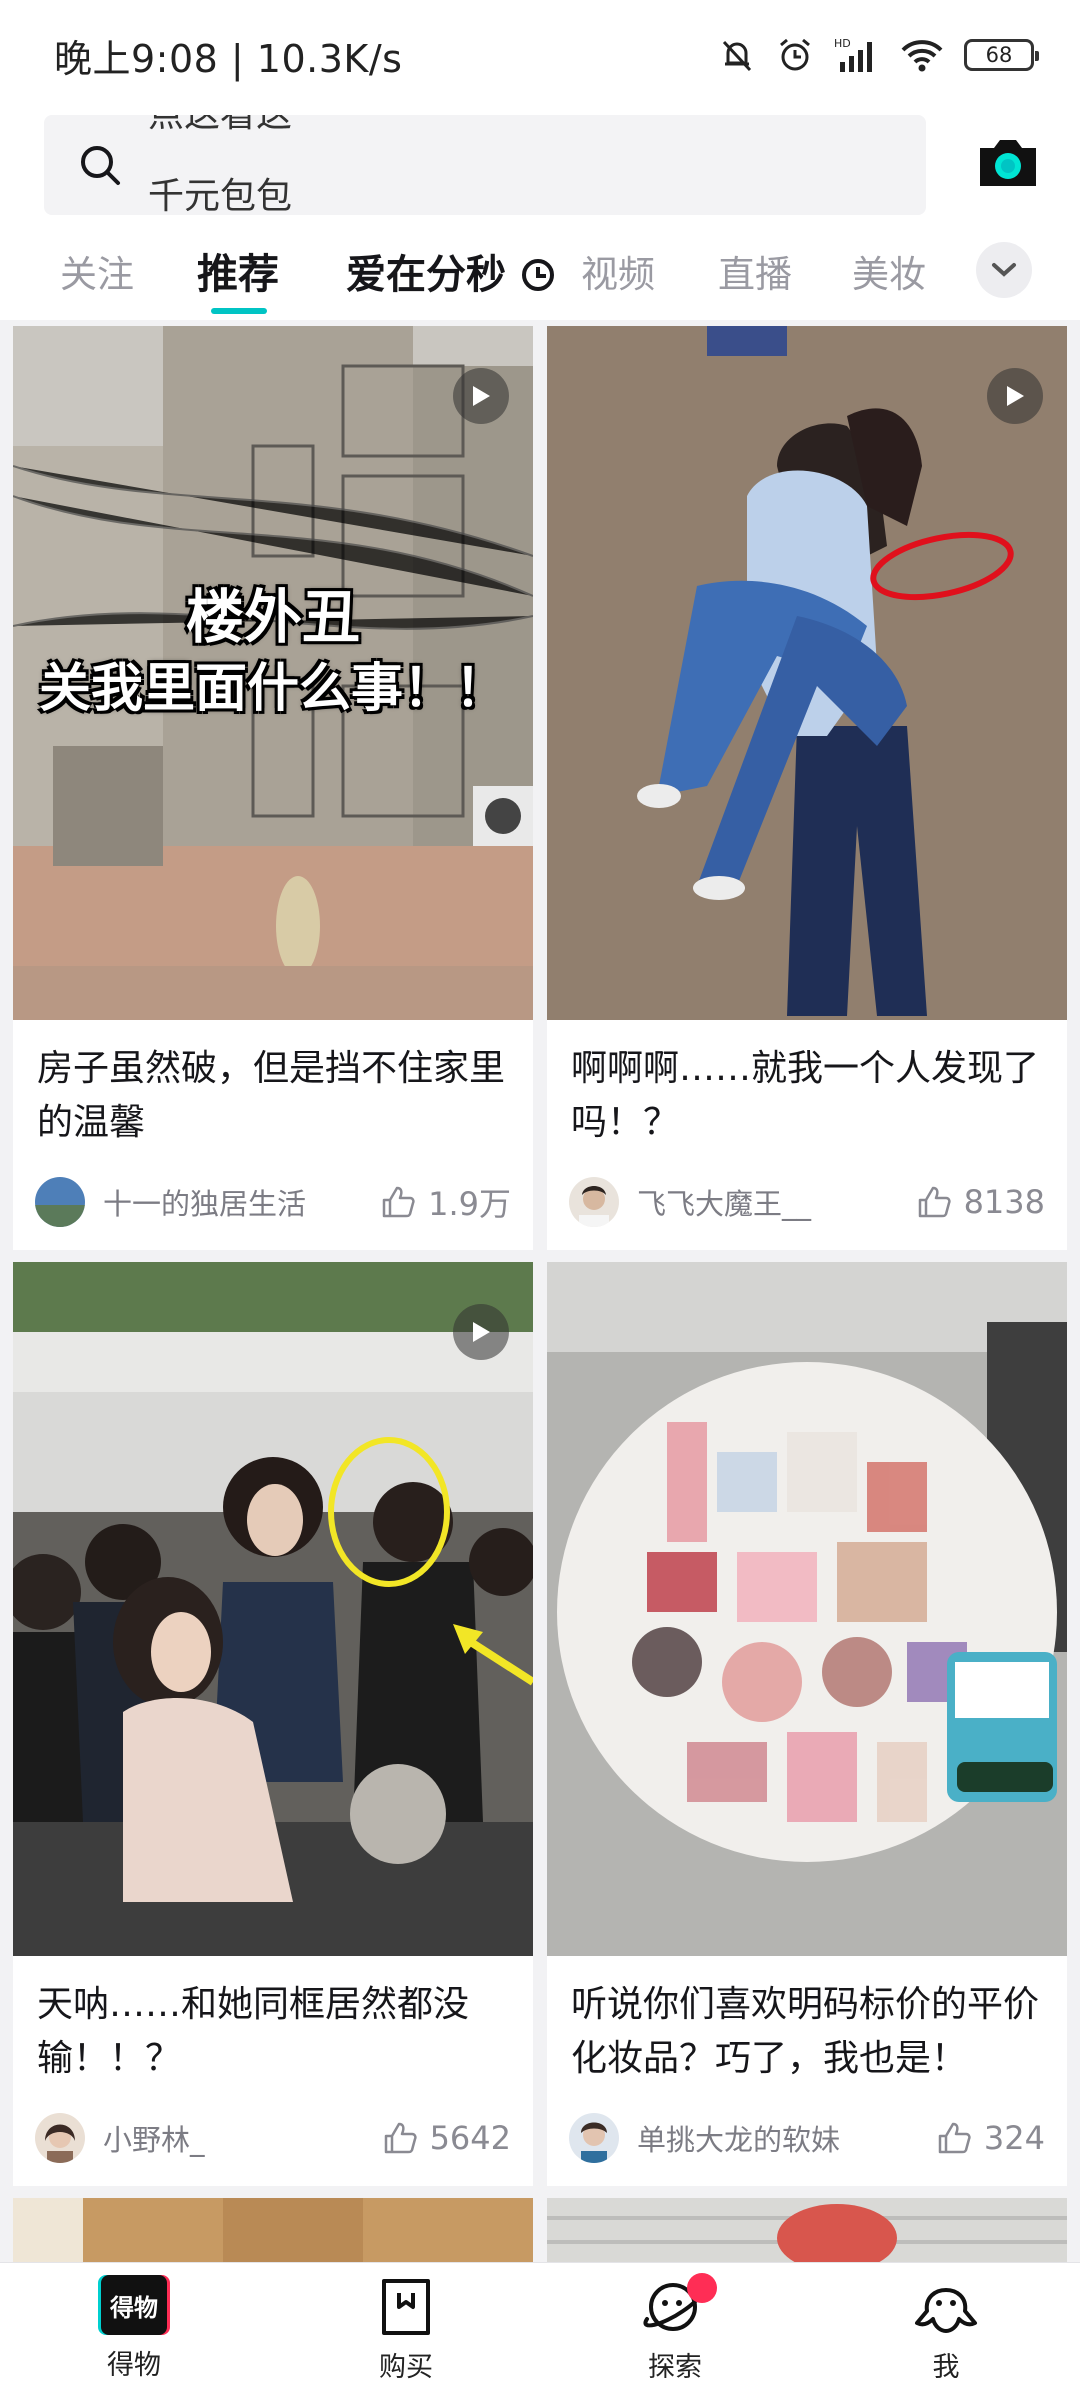  Describe the element at coordinates (805, 1095) in the screenshot. I see `card-title: 啊啊啊……就我一个人发现了吗！？` at that location.